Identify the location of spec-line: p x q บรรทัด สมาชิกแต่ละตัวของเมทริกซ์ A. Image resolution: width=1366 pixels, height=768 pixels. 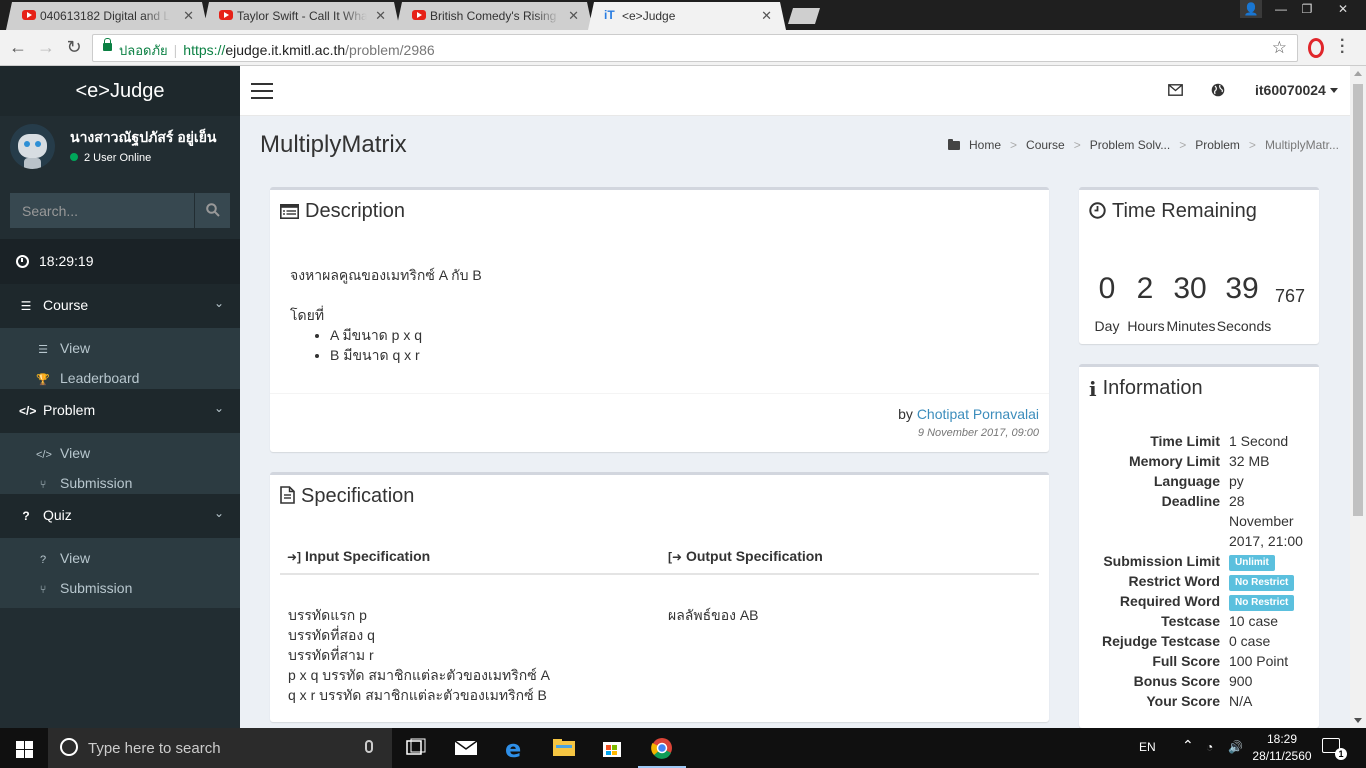
(419, 675).